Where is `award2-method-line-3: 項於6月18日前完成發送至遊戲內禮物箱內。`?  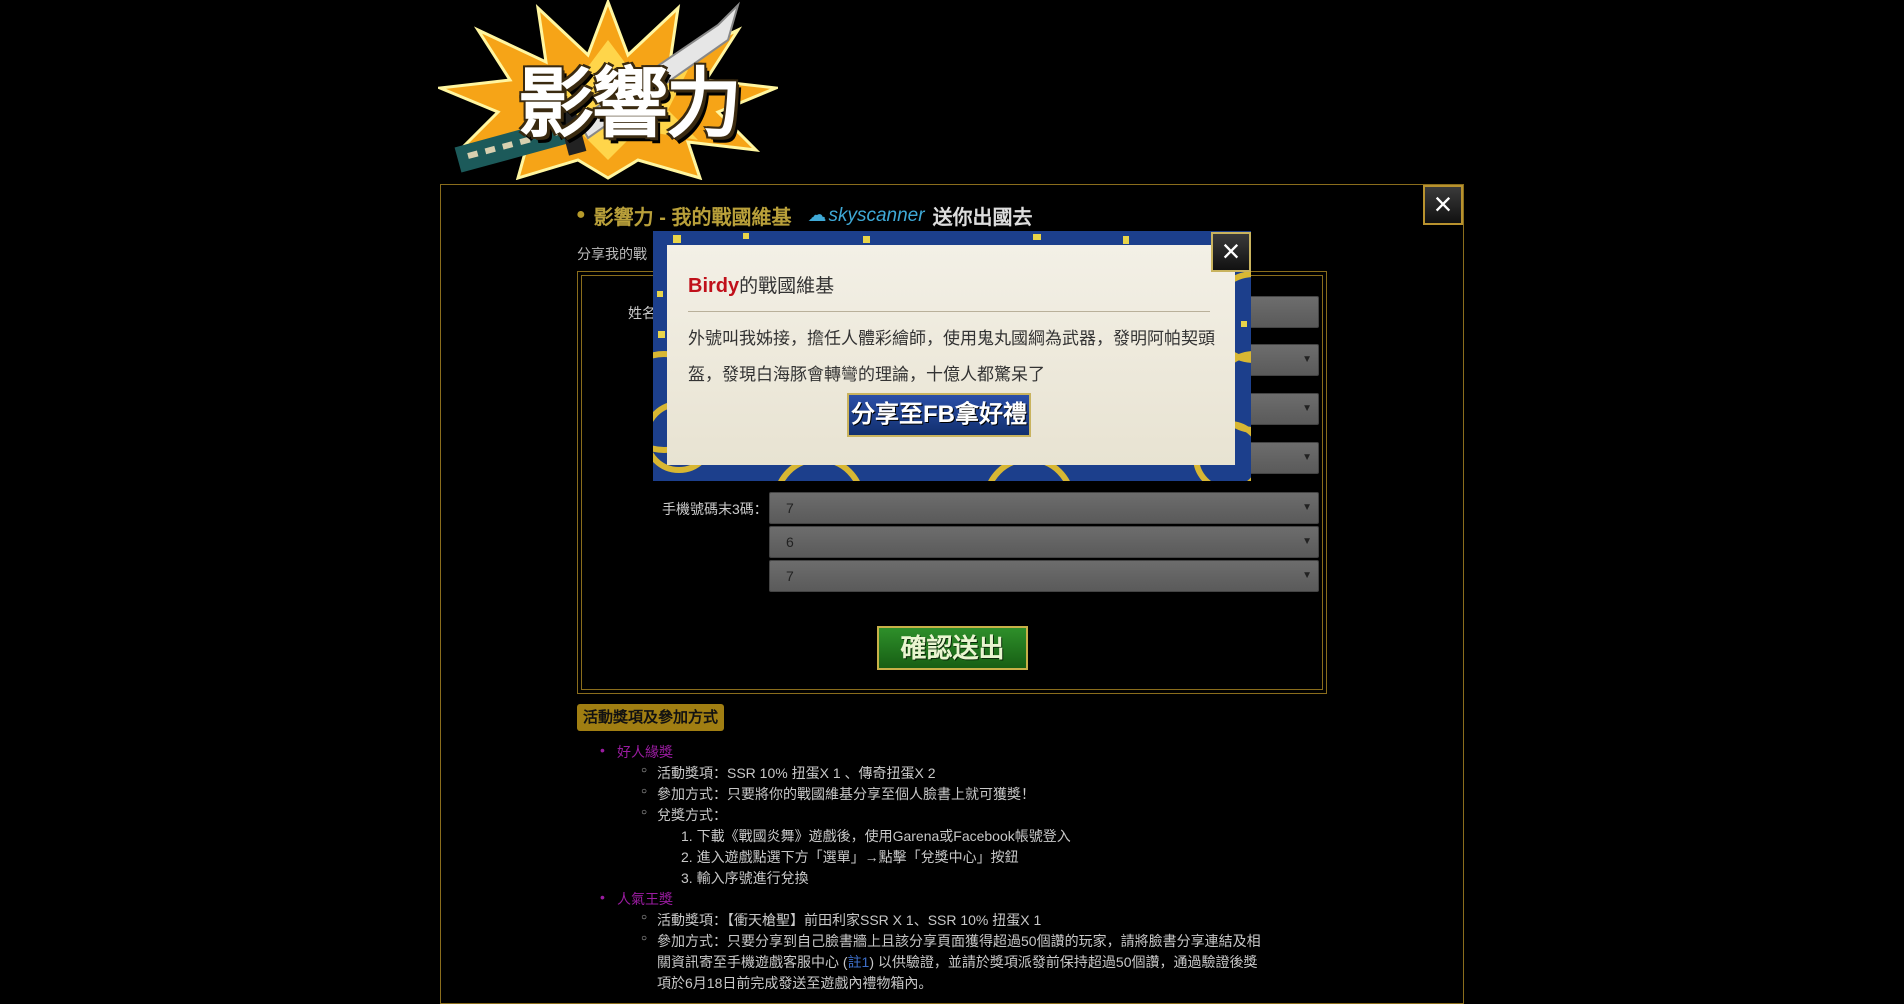 award2-method-line-3: 項於6月18日前完成發送至遊戲內禮物箱內。 is located at coordinates (795, 983).